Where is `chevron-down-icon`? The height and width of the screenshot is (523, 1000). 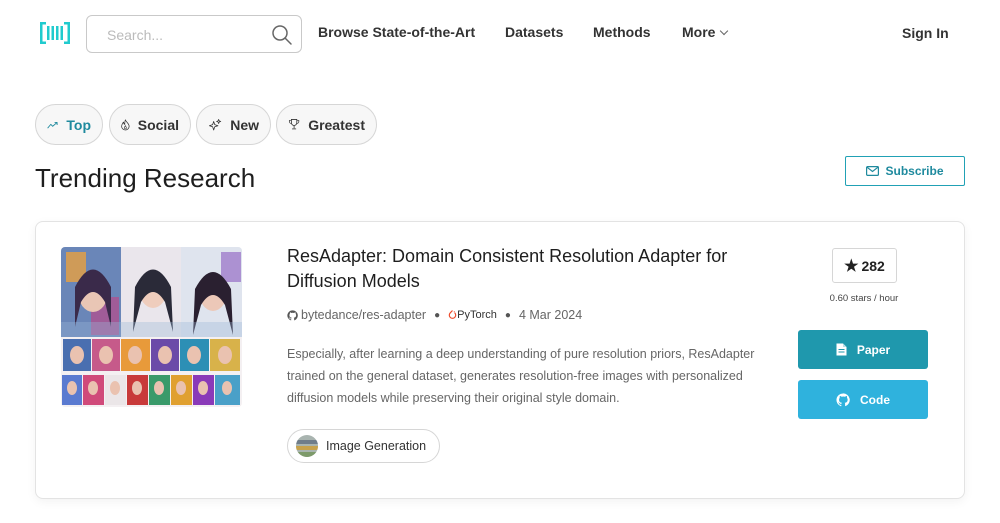
chevron-down-icon is located at coordinates (724, 31).